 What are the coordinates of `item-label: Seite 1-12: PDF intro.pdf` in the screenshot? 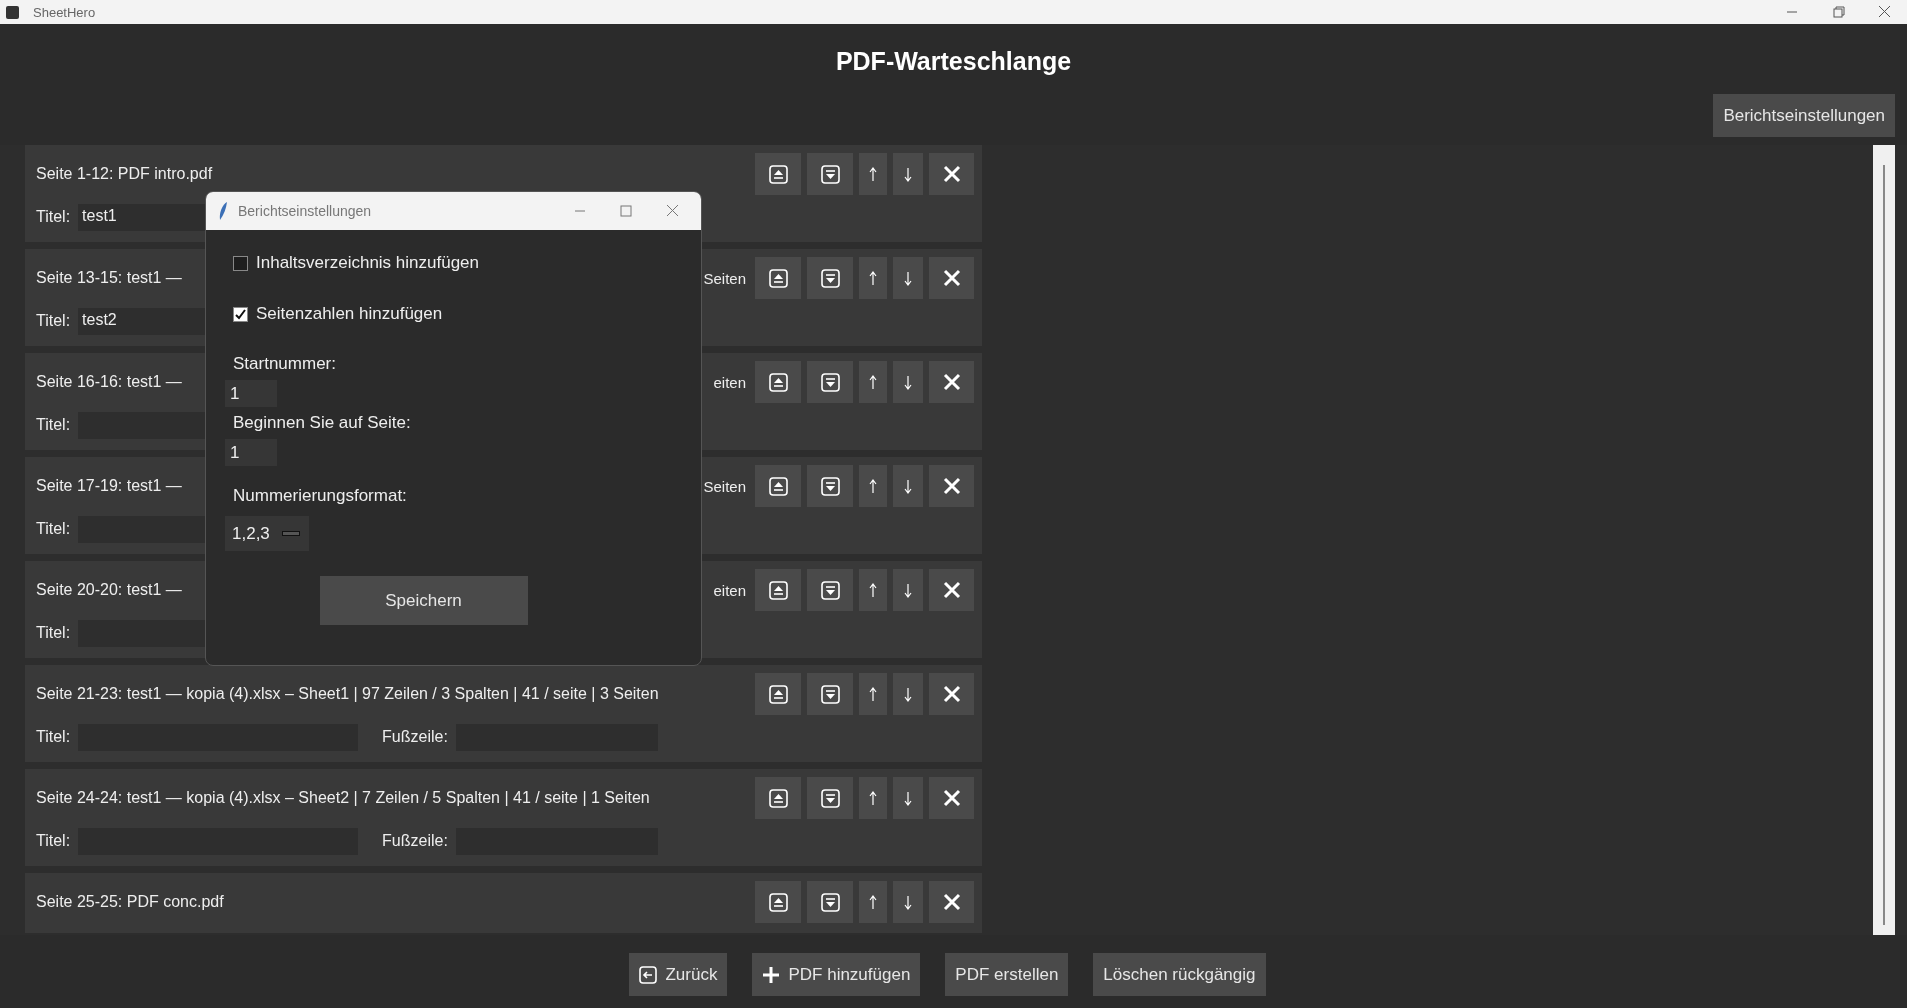 It's located at (124, 174).